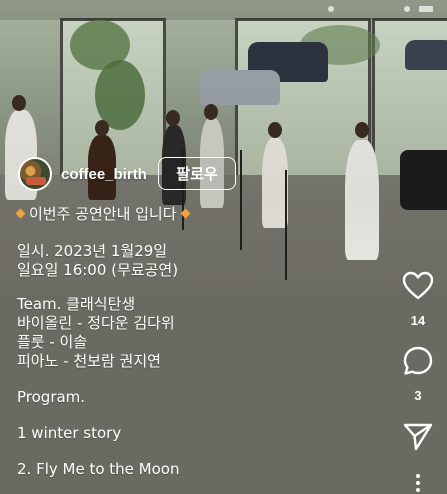 This screenshot has height=494, width=447. I want to click on comment-count: 3, so click(418, 395).